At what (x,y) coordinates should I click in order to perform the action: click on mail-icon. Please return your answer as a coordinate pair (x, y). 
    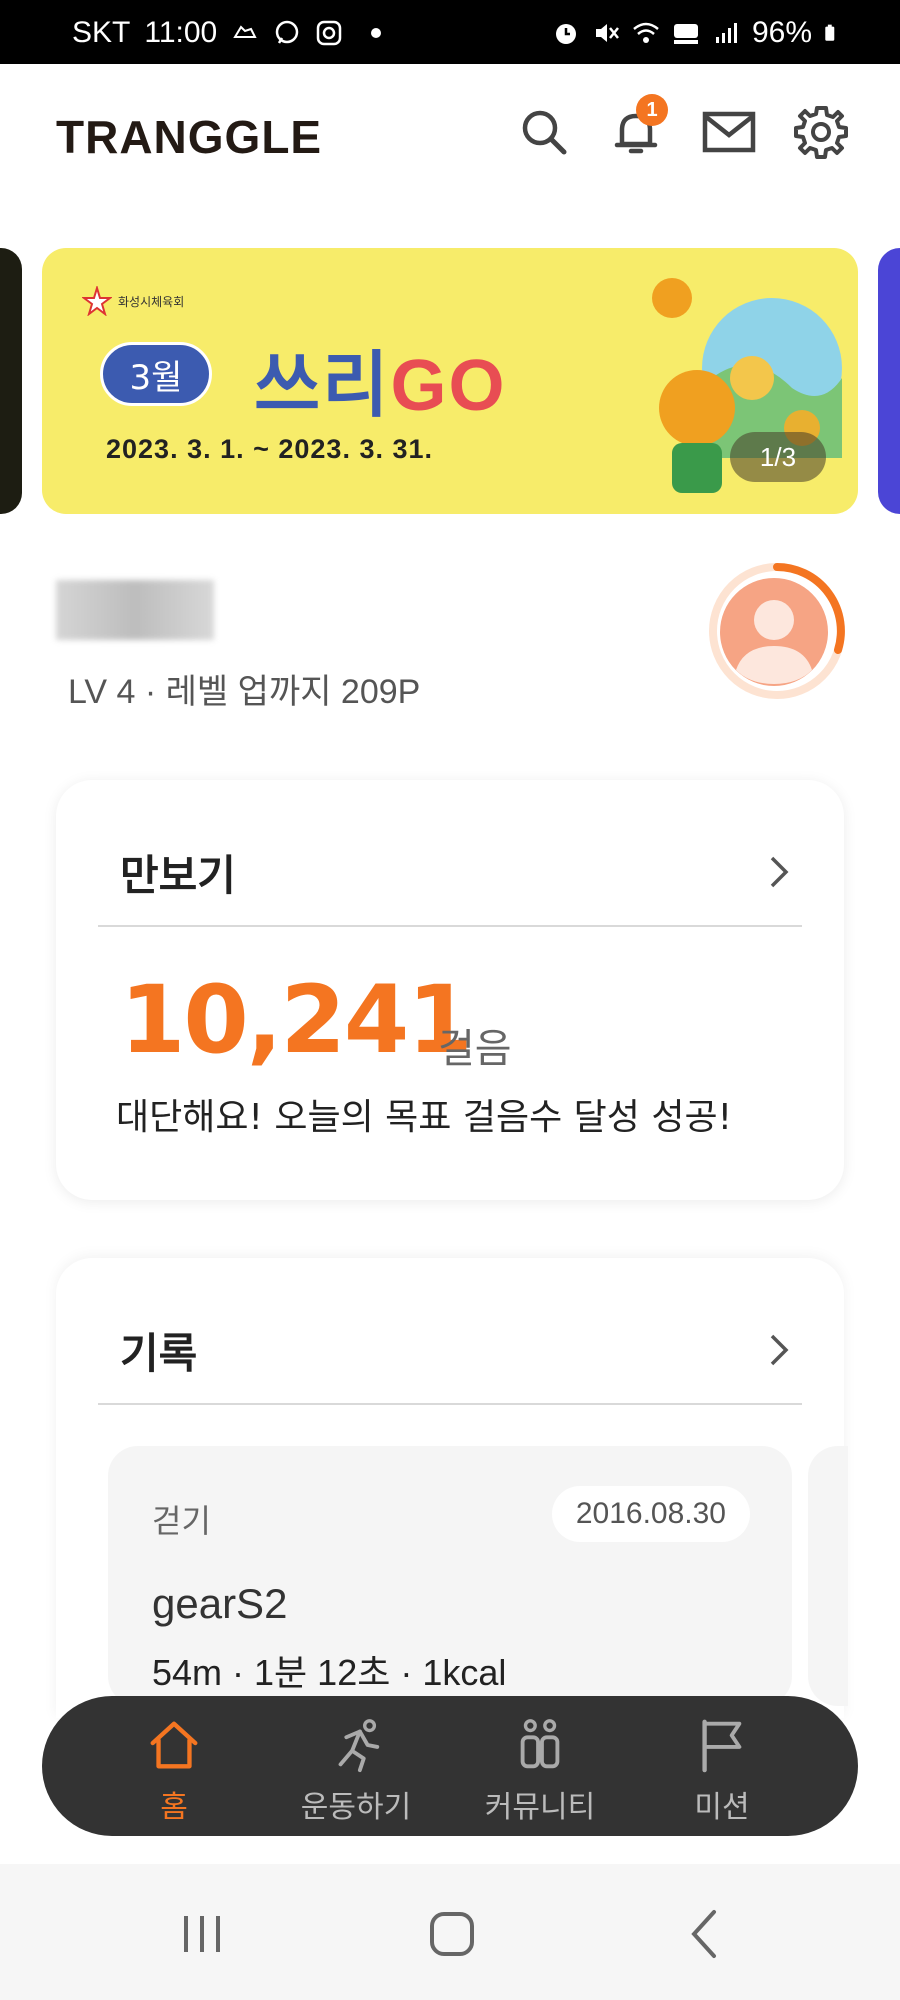
    Looking at the image, I should click on (729, 132).